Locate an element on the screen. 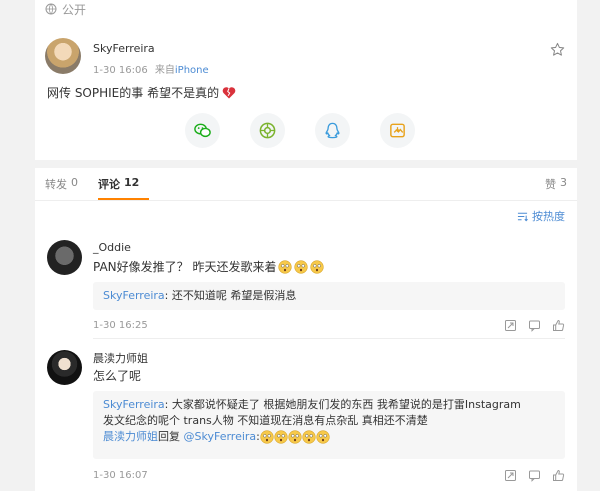 The image size is (600, 491). tab-comments-label: 评论 is located at coordinates (109, 184).